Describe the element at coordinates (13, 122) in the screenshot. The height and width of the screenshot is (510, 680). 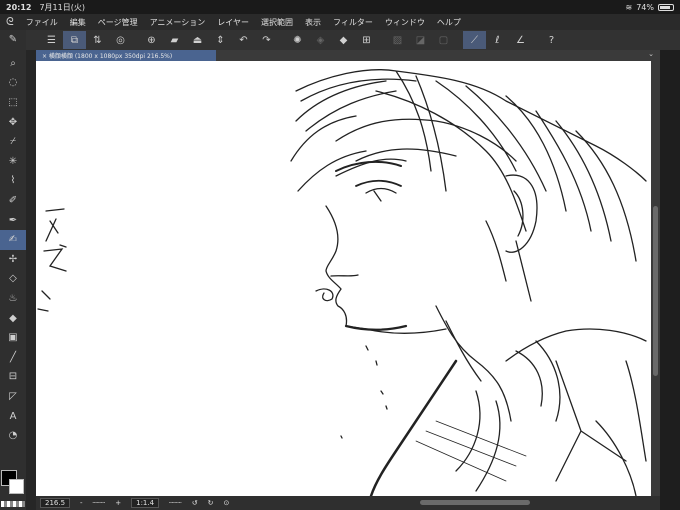
I see `move-icon: ✥` at that location.